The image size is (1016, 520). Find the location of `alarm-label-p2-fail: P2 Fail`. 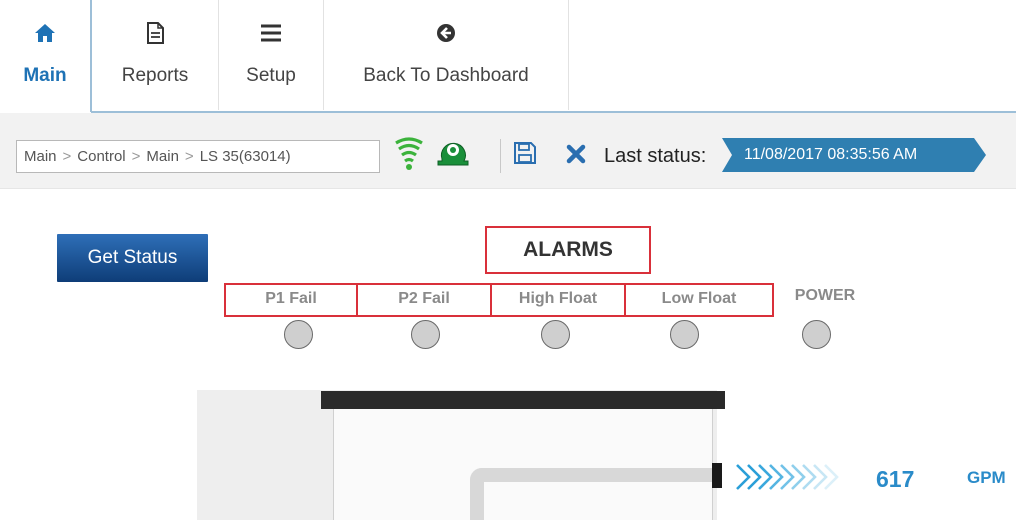

alarm-label-p2-fail: P2 Fail is located at coordinates (424, 298).